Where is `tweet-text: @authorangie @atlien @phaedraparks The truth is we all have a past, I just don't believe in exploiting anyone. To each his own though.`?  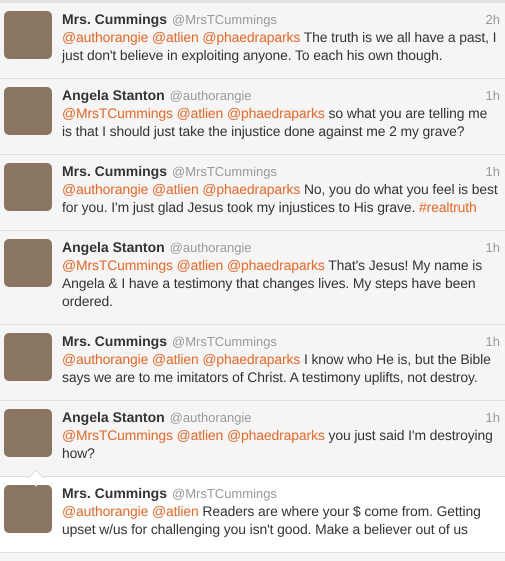
tweet-text: @authorangie @atlien @phaedraparks The truth is we all have a past, I just don't believe in exploiting anyone. To each his own though. is located at coordinates (280, 46).